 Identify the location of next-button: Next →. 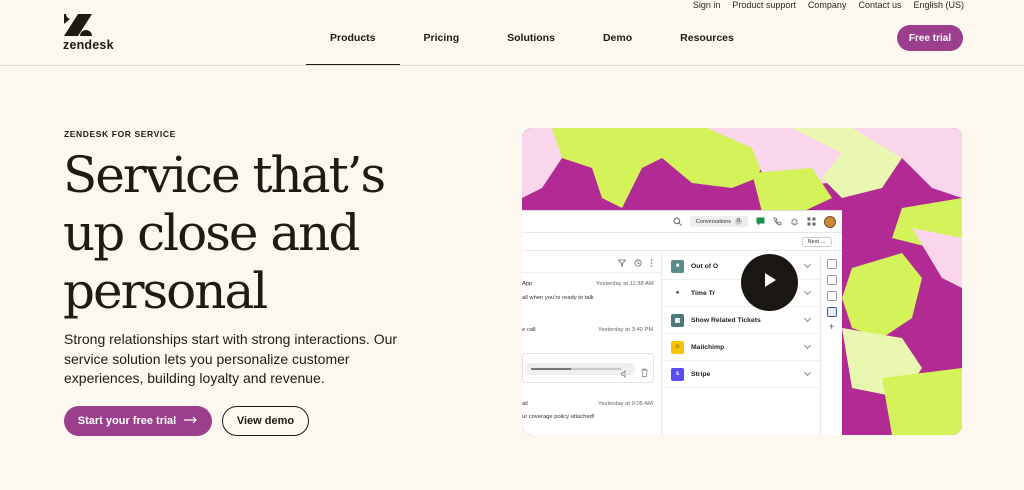
(816, 241).